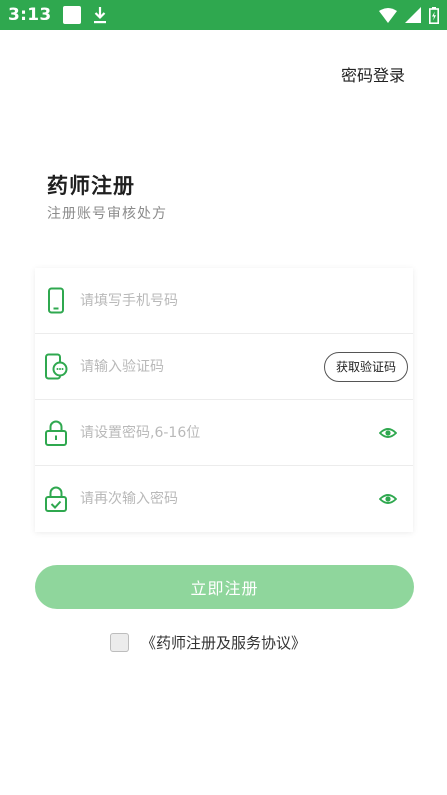 Image resolution: width=447 pixels, height=795 pixels. Describe the element at coordinates (100, 15) in the screenshot. I see `download-icon` at that location.